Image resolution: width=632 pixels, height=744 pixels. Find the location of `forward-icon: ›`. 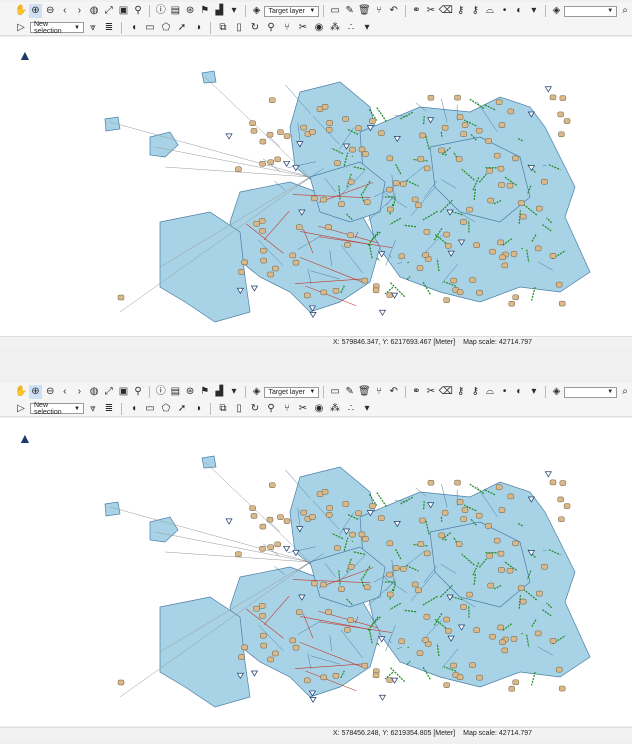

forward-icon: › is located at coordinates (80, 392).